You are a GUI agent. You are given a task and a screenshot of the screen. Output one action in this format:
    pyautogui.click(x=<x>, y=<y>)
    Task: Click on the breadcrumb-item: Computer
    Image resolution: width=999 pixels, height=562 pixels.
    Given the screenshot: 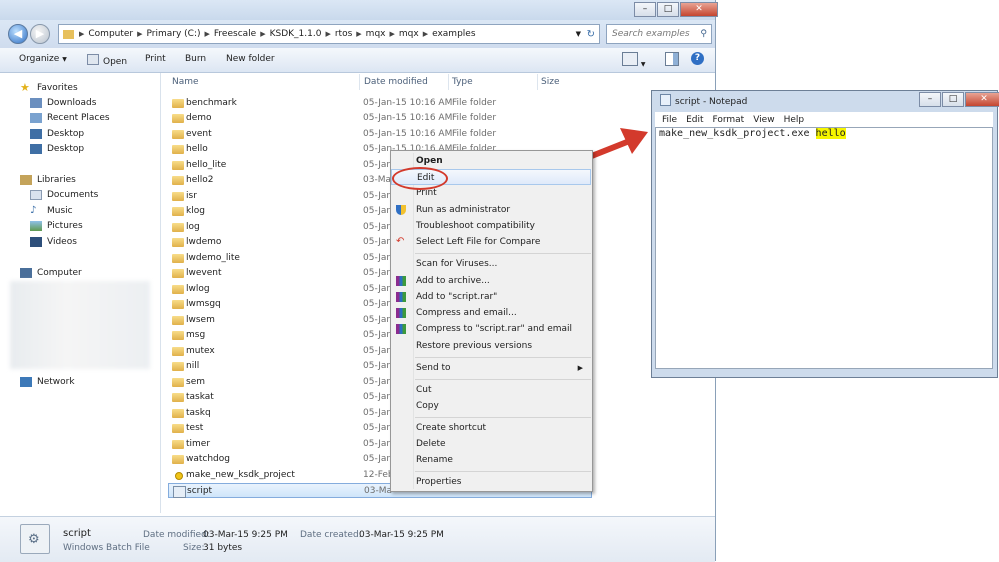 What is the action you would take?
    pyautogui.click(x=110, y=34)
    